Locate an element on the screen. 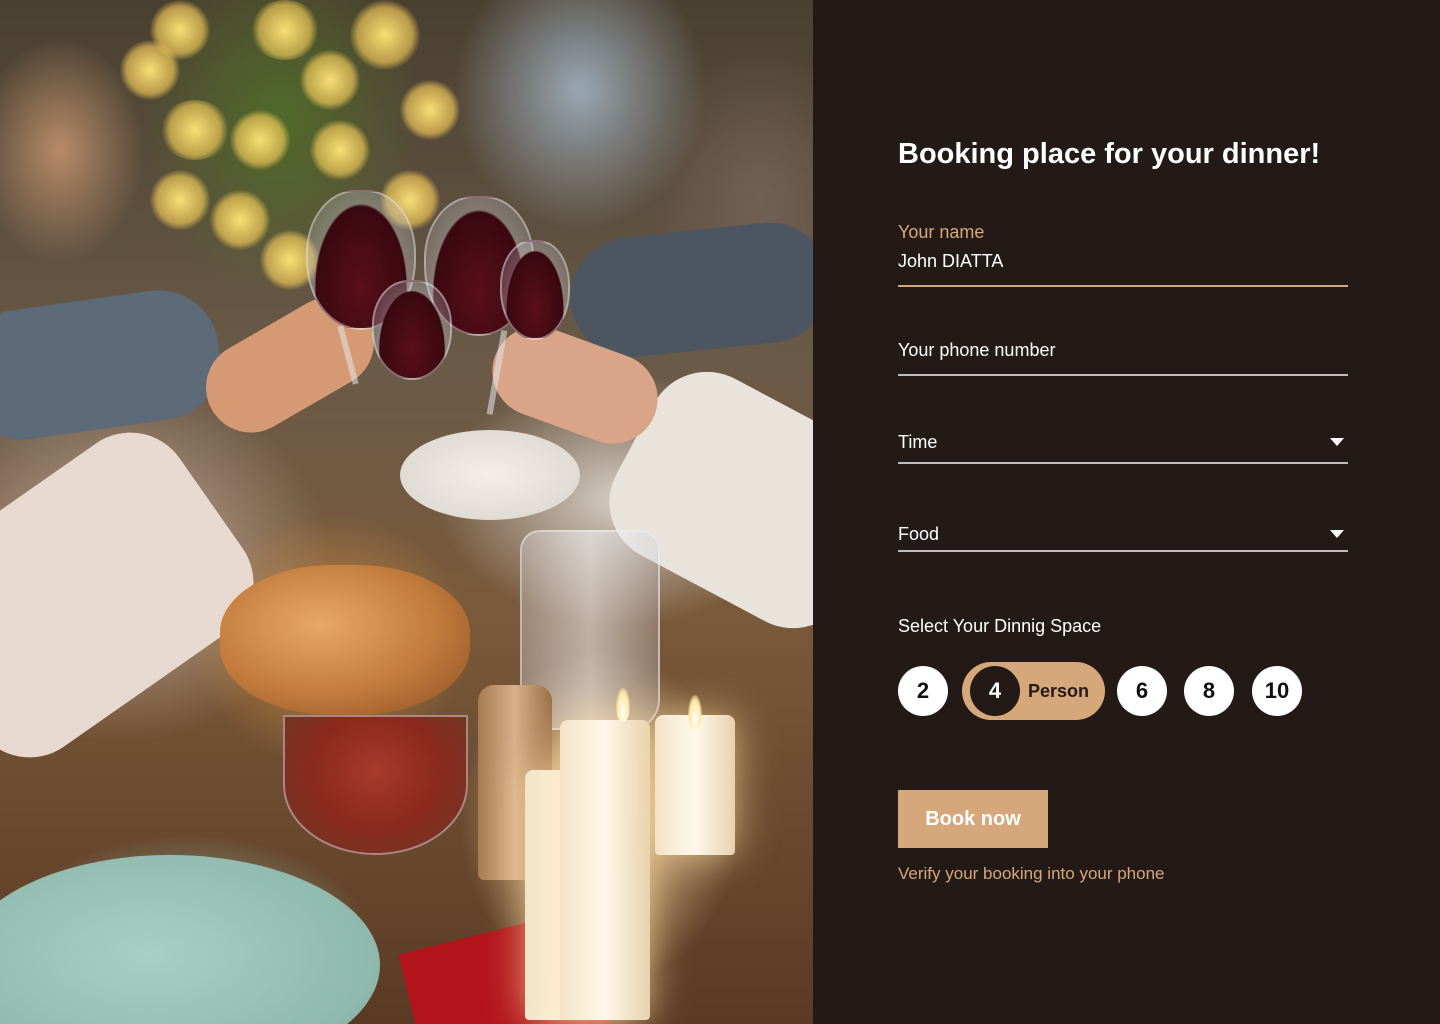  name-field-label: Your name is located at coordinates (941, 232).